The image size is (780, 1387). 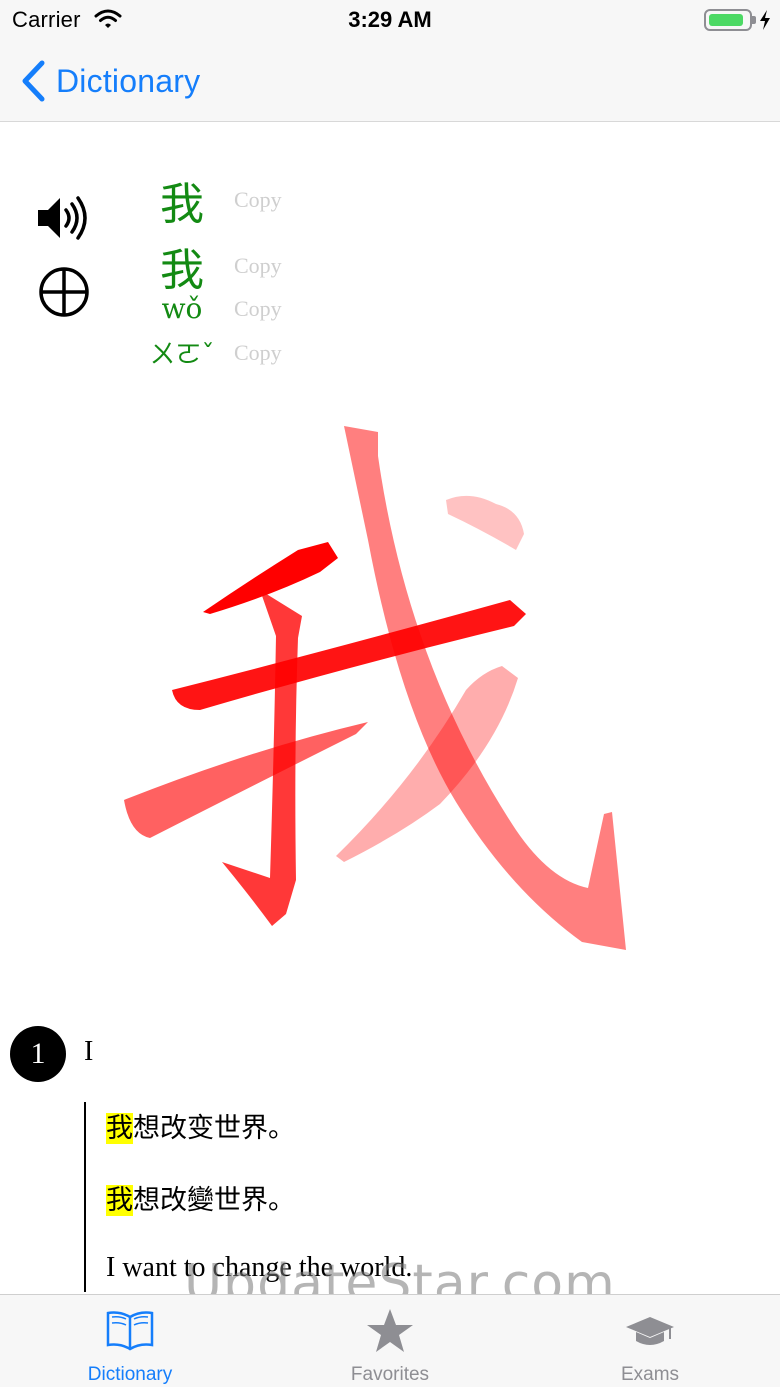 I want to click on example-simplified: 我想改变世界。, so click(x=200, y=1125).